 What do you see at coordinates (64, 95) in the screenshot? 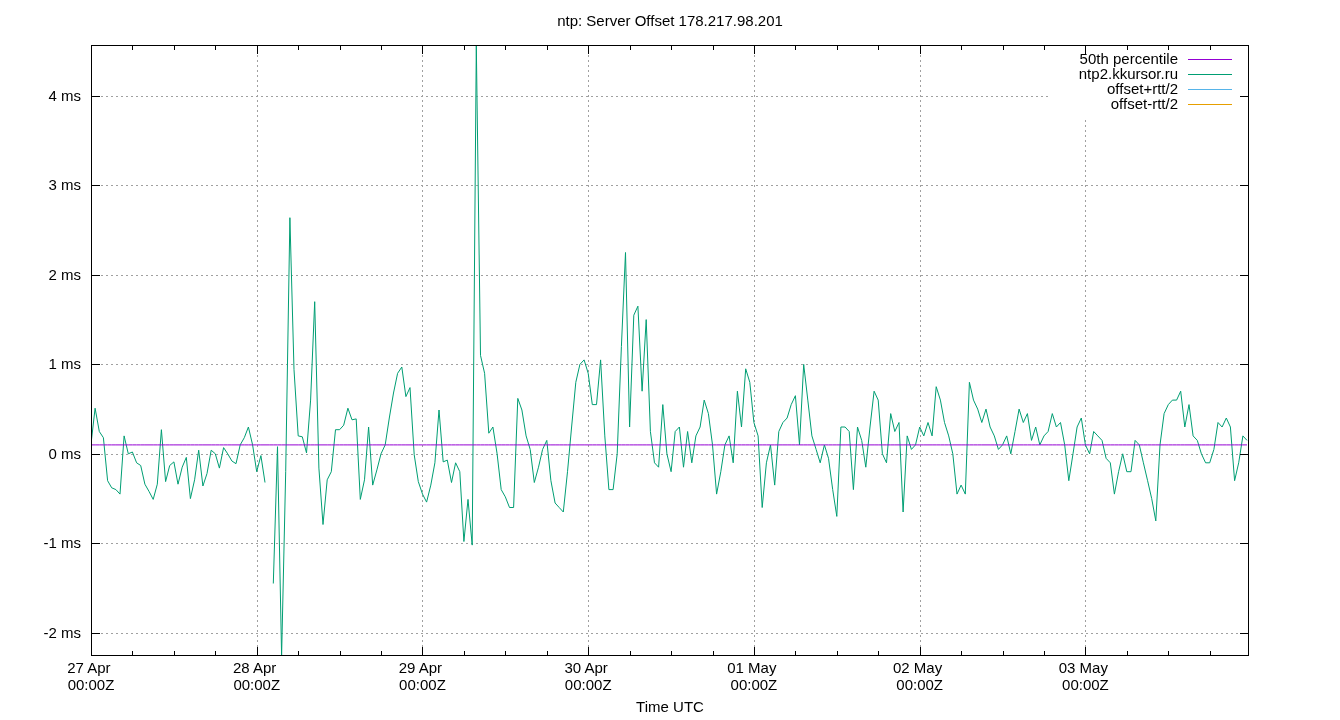
I see `axis-tick-label: 4 ms` at bounding box center [64, 95].